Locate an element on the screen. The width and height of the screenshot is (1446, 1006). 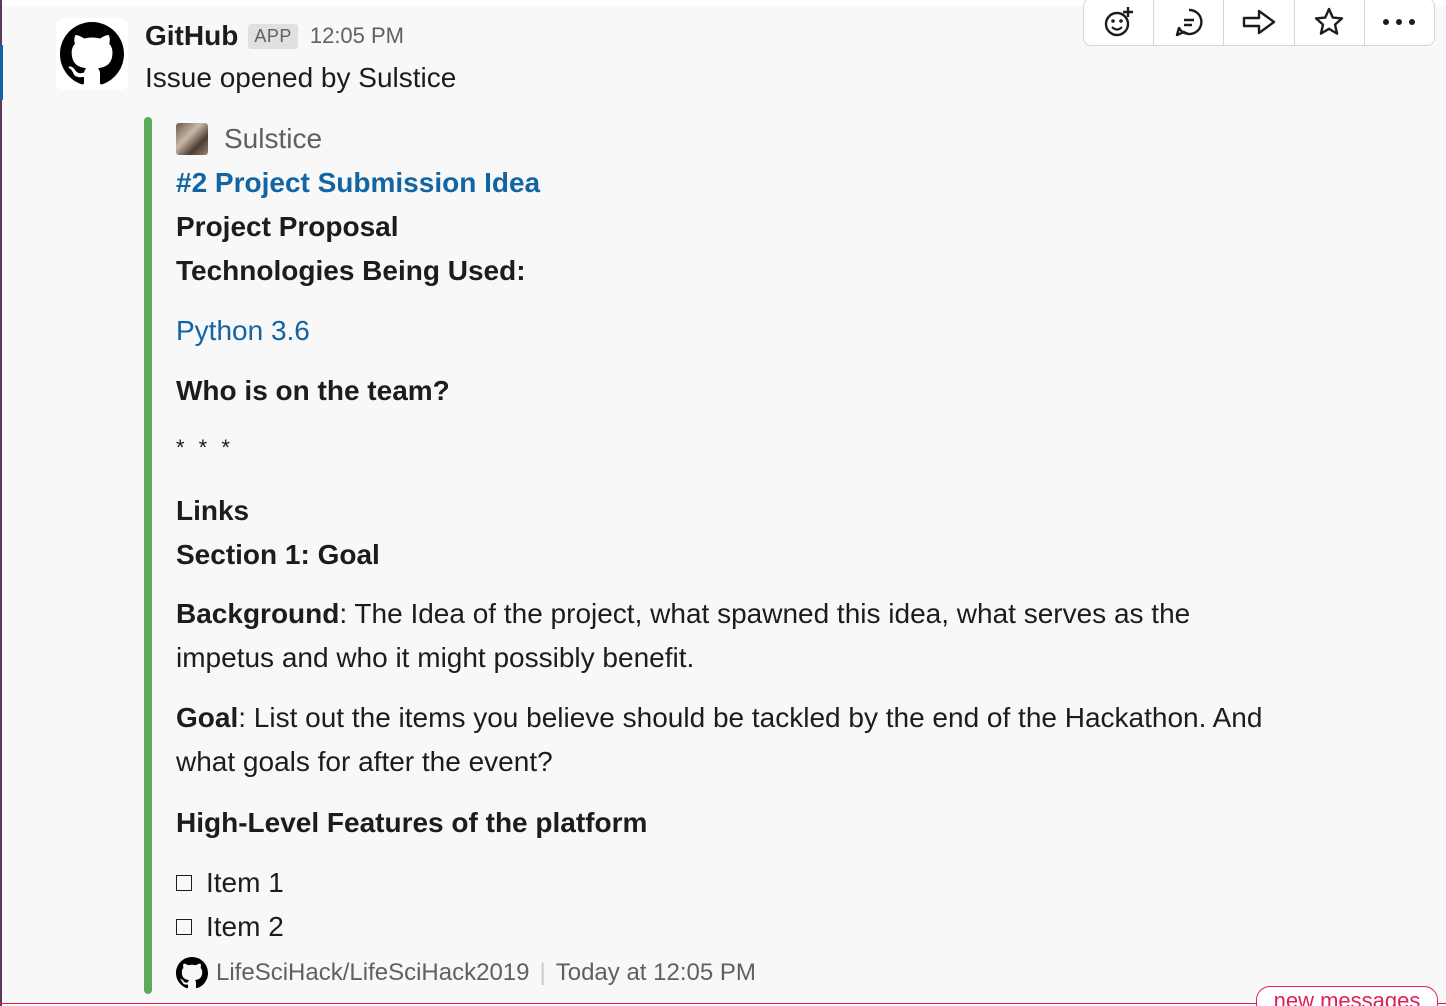
add-reaction-button is located at coordinates (1119, 22).